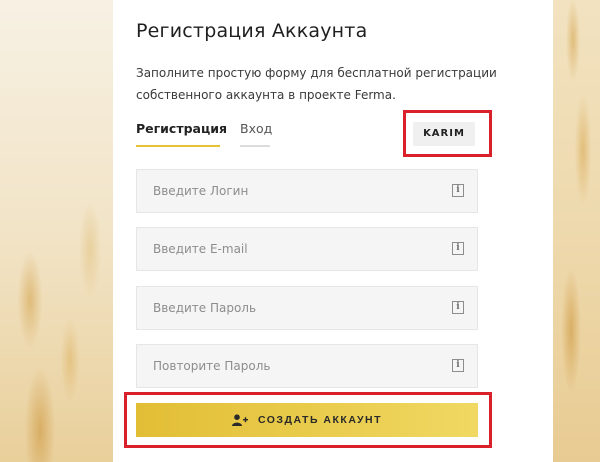 The width and height of the screenshot is (600, 462). I want to click on password-field: i, so click(307, 308).